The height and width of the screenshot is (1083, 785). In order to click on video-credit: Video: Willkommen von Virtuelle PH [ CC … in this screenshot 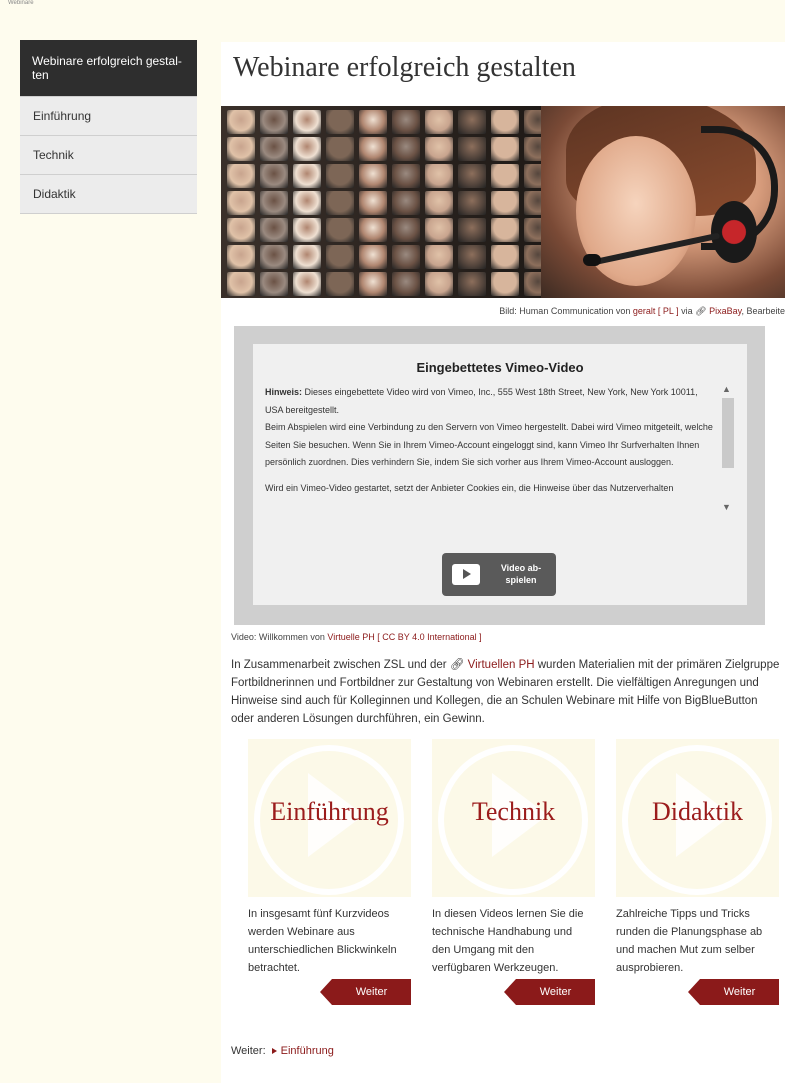, I will do `click(356, 637)`.